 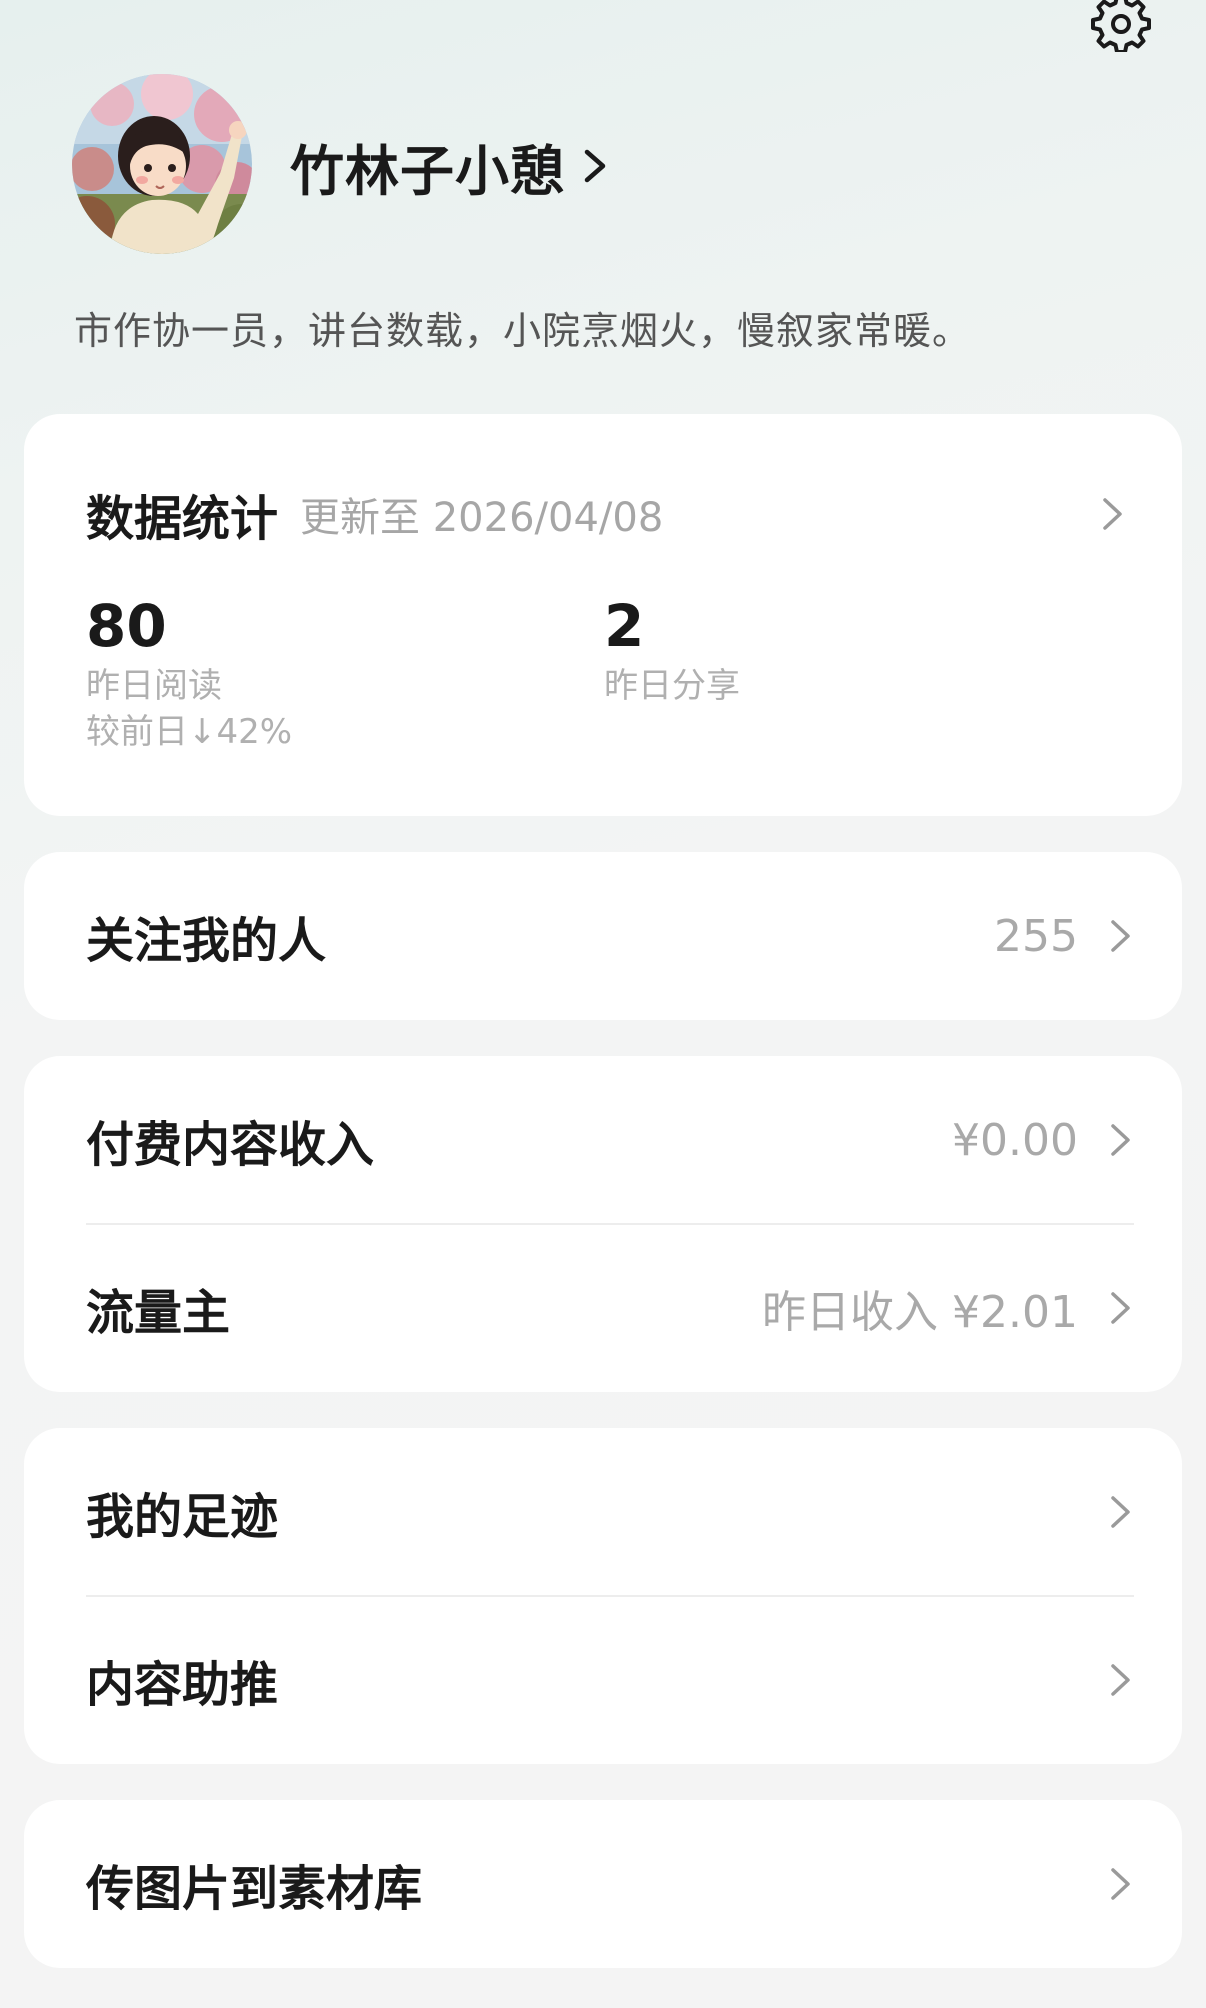 What do you see at coordinates (126, 626) in the screenshot?
I see `metric-value: 80` at bounding box center [126, 626].